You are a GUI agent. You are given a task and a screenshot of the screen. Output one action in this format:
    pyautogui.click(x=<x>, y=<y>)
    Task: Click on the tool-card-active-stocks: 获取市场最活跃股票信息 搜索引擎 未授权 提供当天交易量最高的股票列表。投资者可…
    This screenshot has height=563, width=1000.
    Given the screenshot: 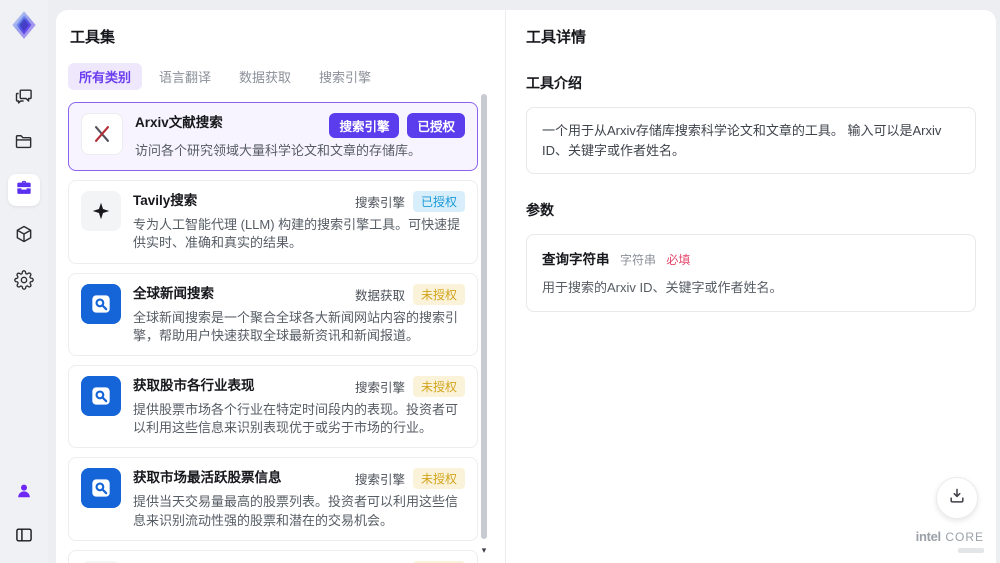 What is the action you would take?
    pyautogui.click(x=273, y=499)
    